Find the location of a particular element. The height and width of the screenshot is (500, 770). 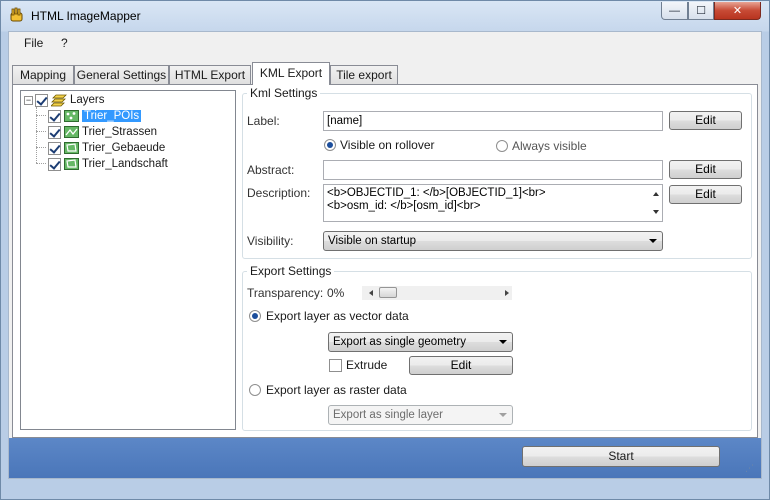

abstract-label: Abstract: is located at coordinates (271, 170).